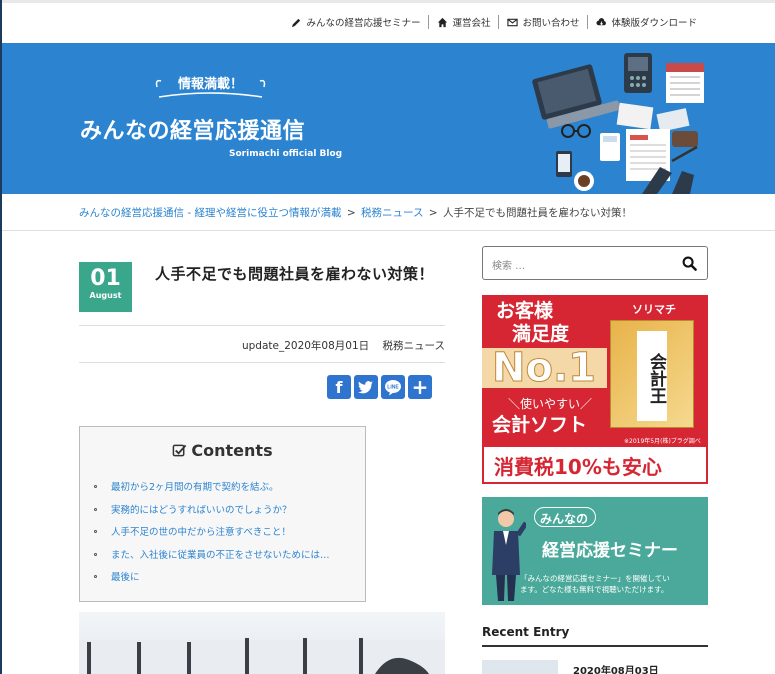 The height and width of the screenshot is (674, 775). I want to click on post-title: 人手不足でも問題社員を雇わない対策！, so click(295, 274).